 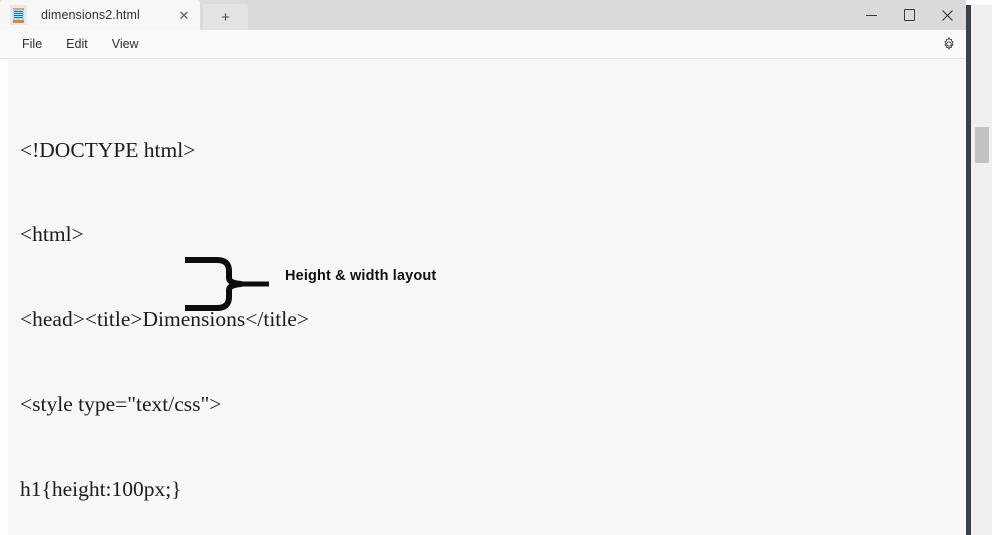 I want to click on title-bar: dimensions2.html ✕ +, so click(x=483, y=15).